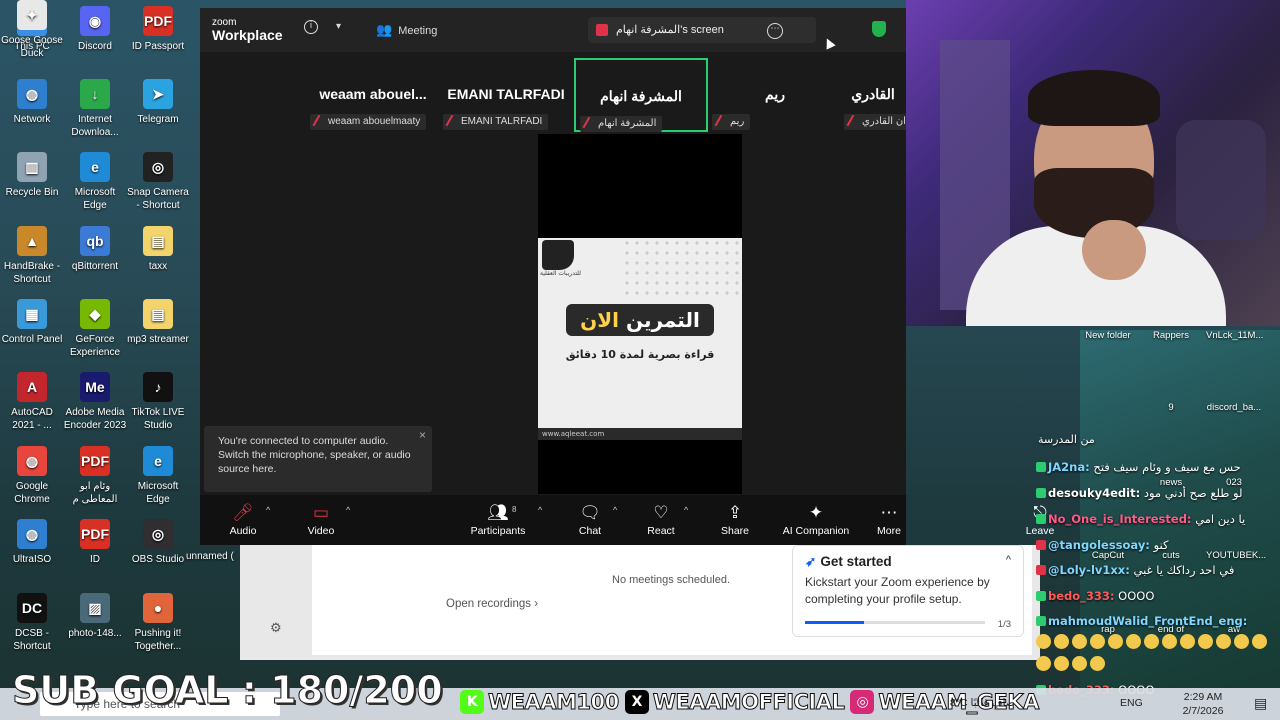 The height and width of the screenshot is (720, 1280). Describe the element at coordinates (876, 95) in the screenshot. I see `participant-tile: القادري ان القادري` at that location.